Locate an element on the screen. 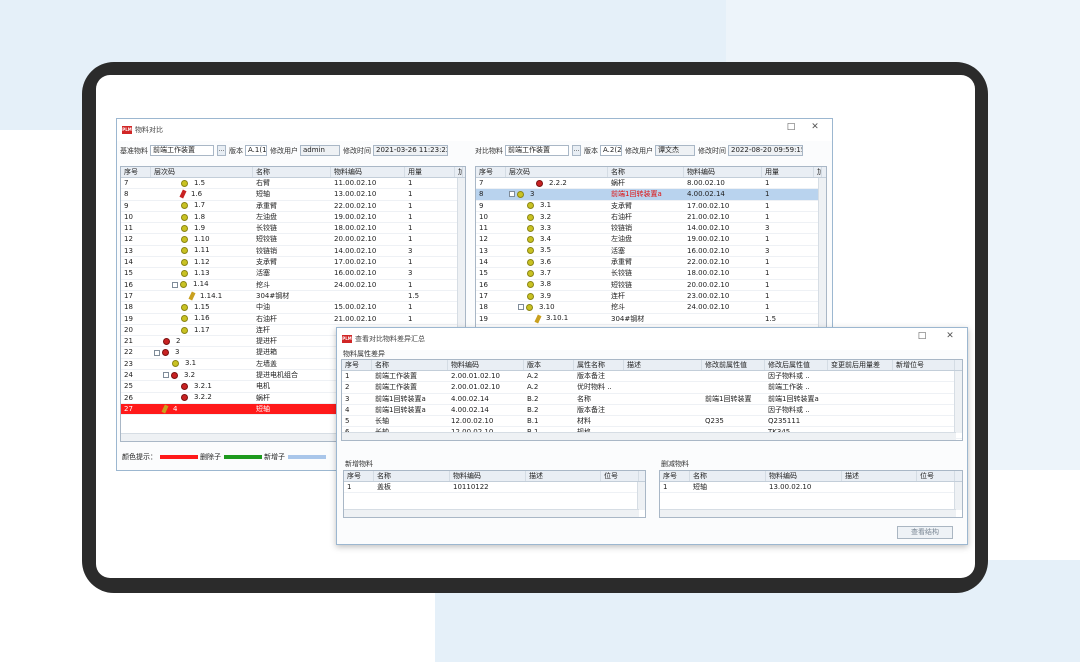  table-row: 19 1.16 右油杆 21.00.02.10 1 is located at coordinates (293, 319).